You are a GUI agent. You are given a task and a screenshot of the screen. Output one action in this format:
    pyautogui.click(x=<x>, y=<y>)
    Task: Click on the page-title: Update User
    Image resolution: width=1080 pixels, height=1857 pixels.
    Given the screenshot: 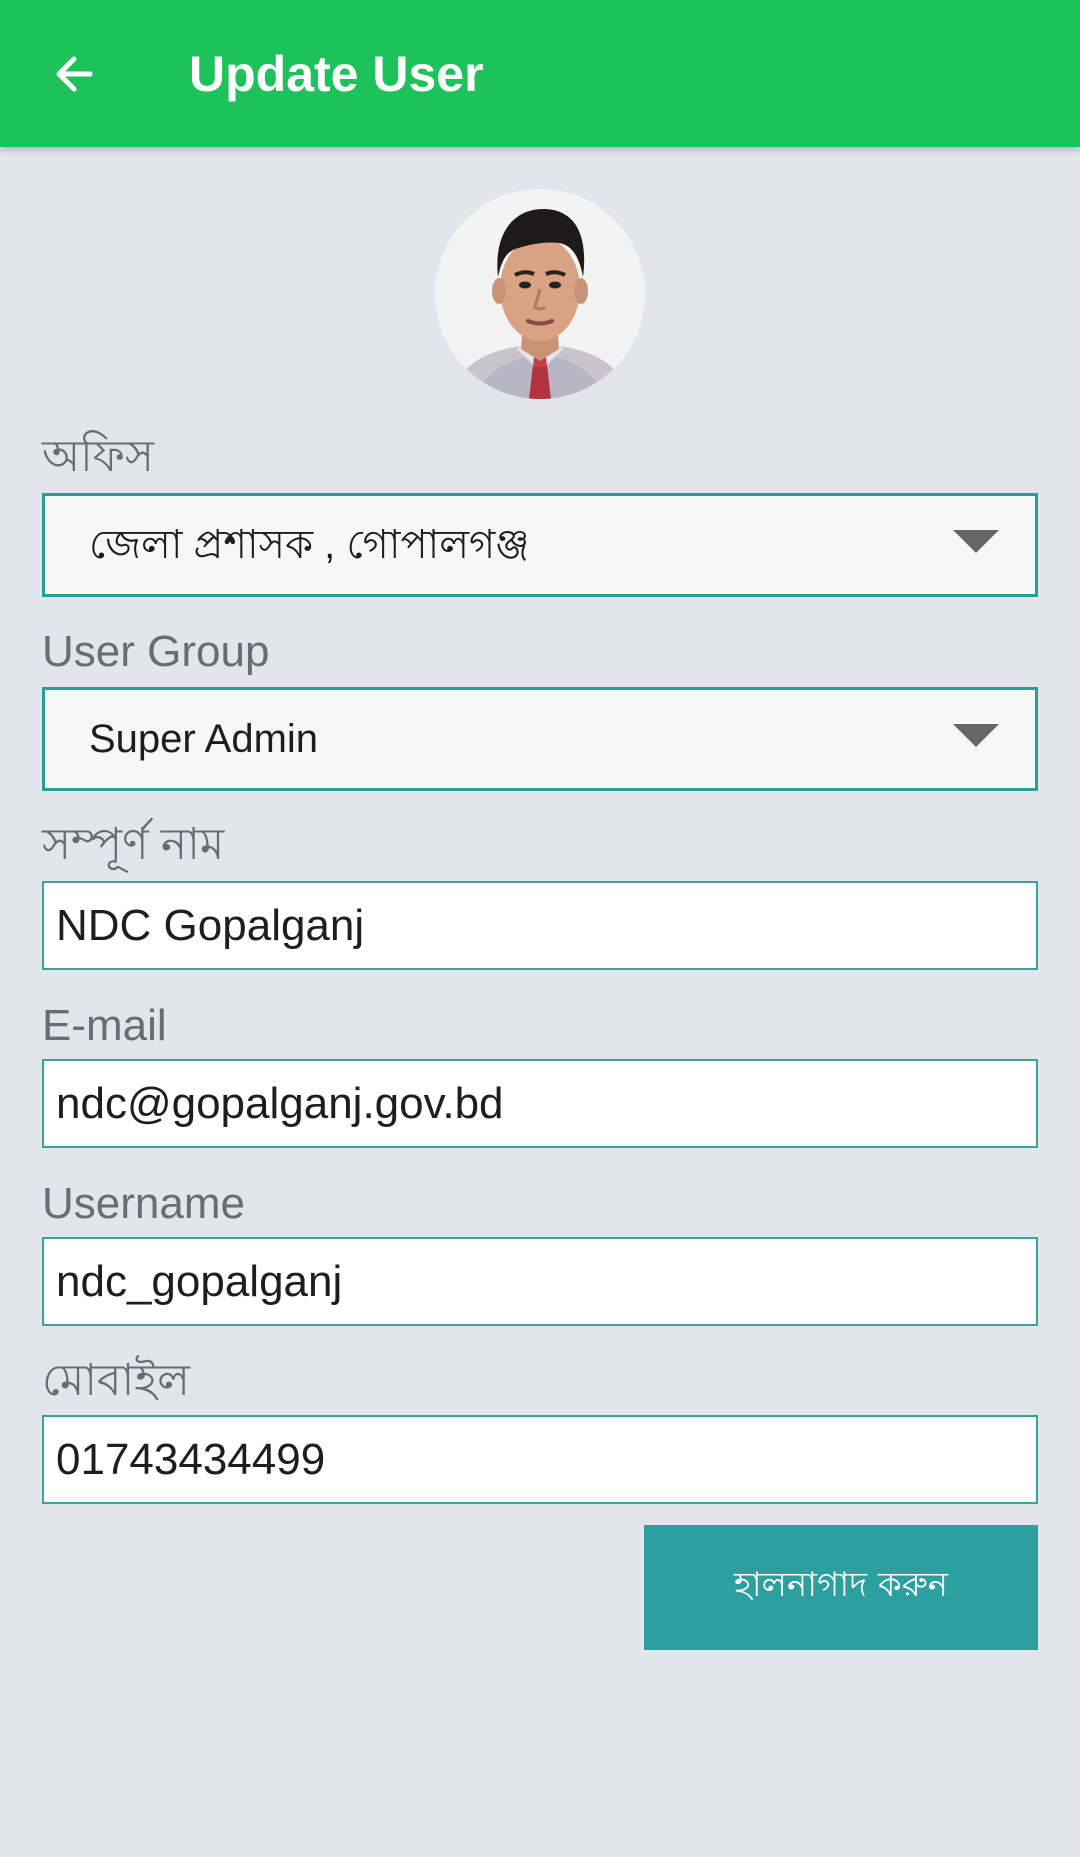 What is the action you would take?
    pyautogui.click(x=336, y=74)
    